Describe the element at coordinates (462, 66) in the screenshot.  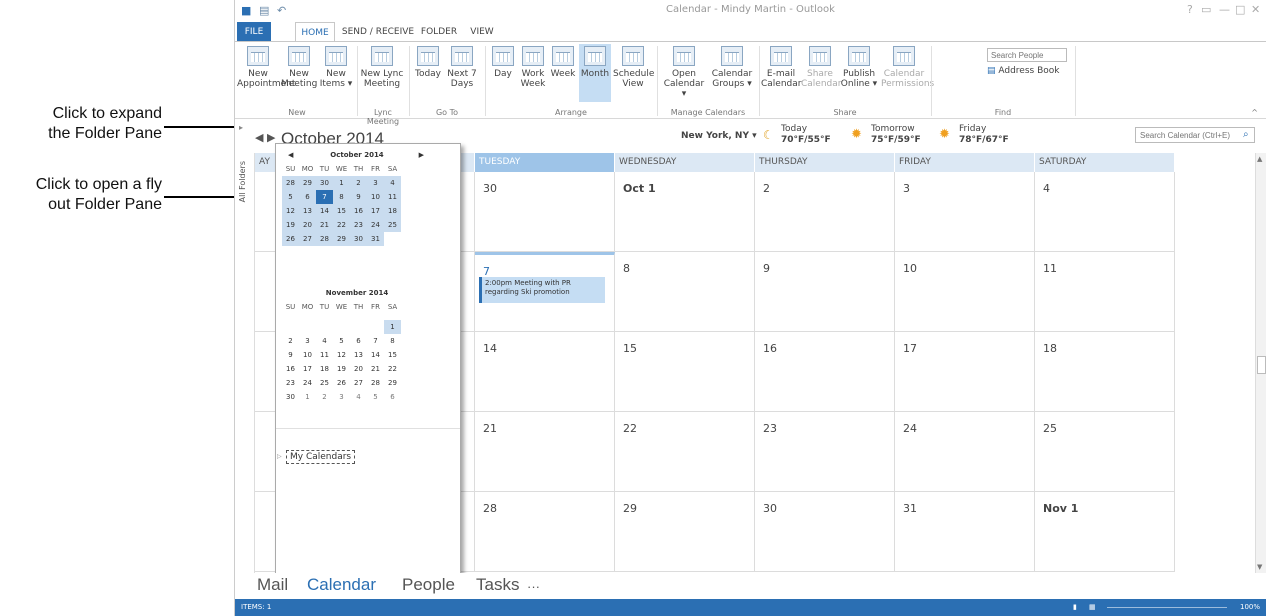
I see `next-7-days-button: Next 7 Days` at that location.